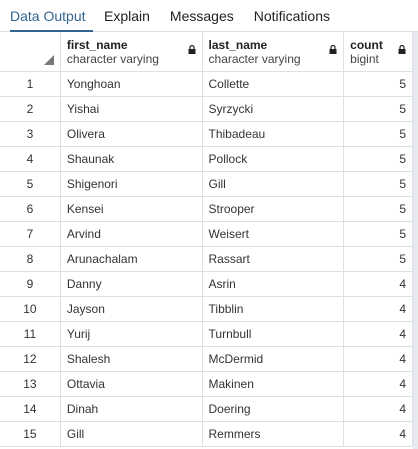  I want to click on select-all-corner, so click(30, 51).